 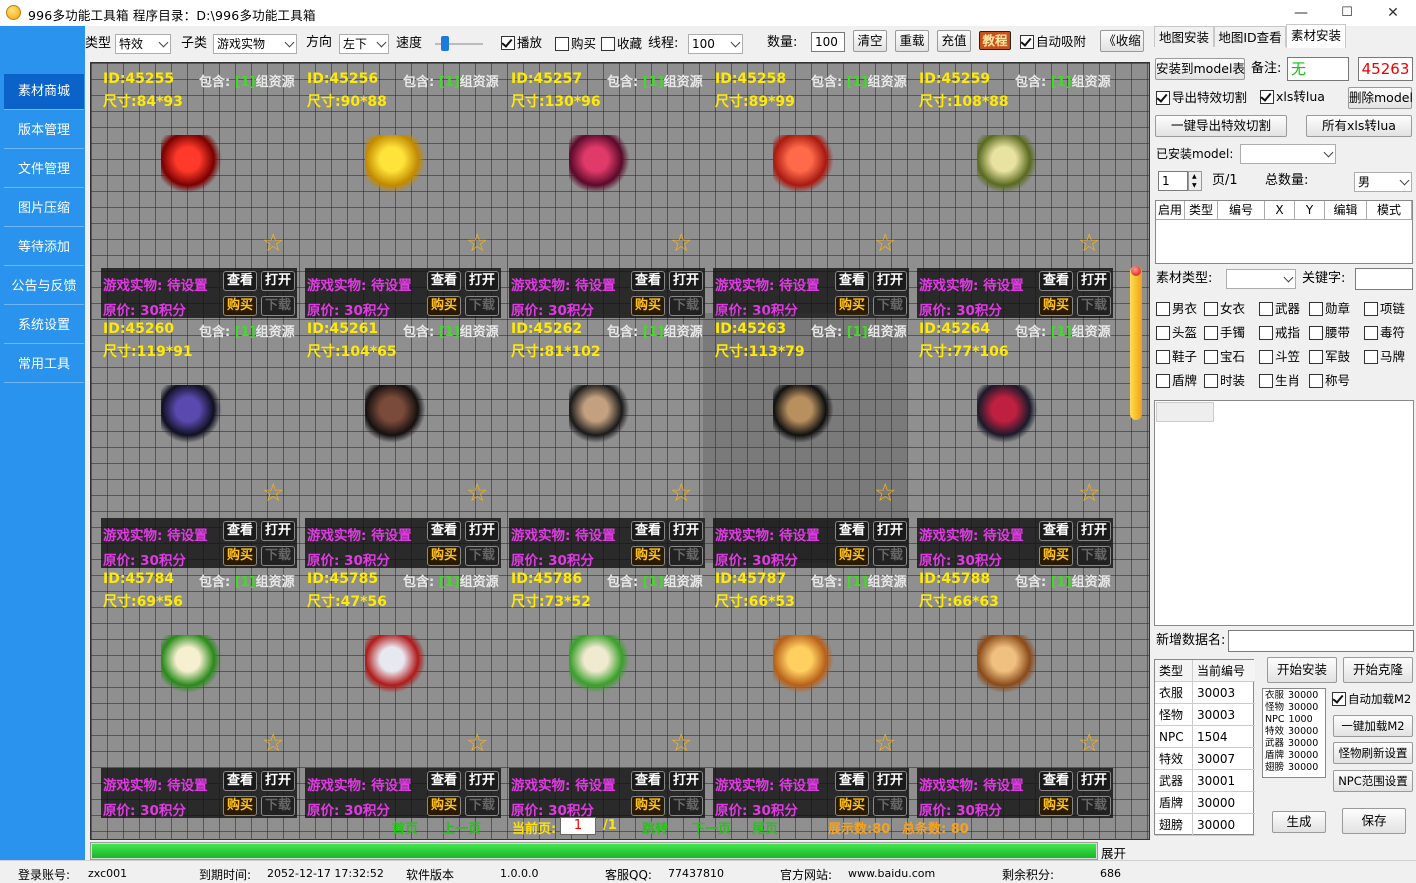 I want to click on note-input: 无, so click(x=1318, y=69).